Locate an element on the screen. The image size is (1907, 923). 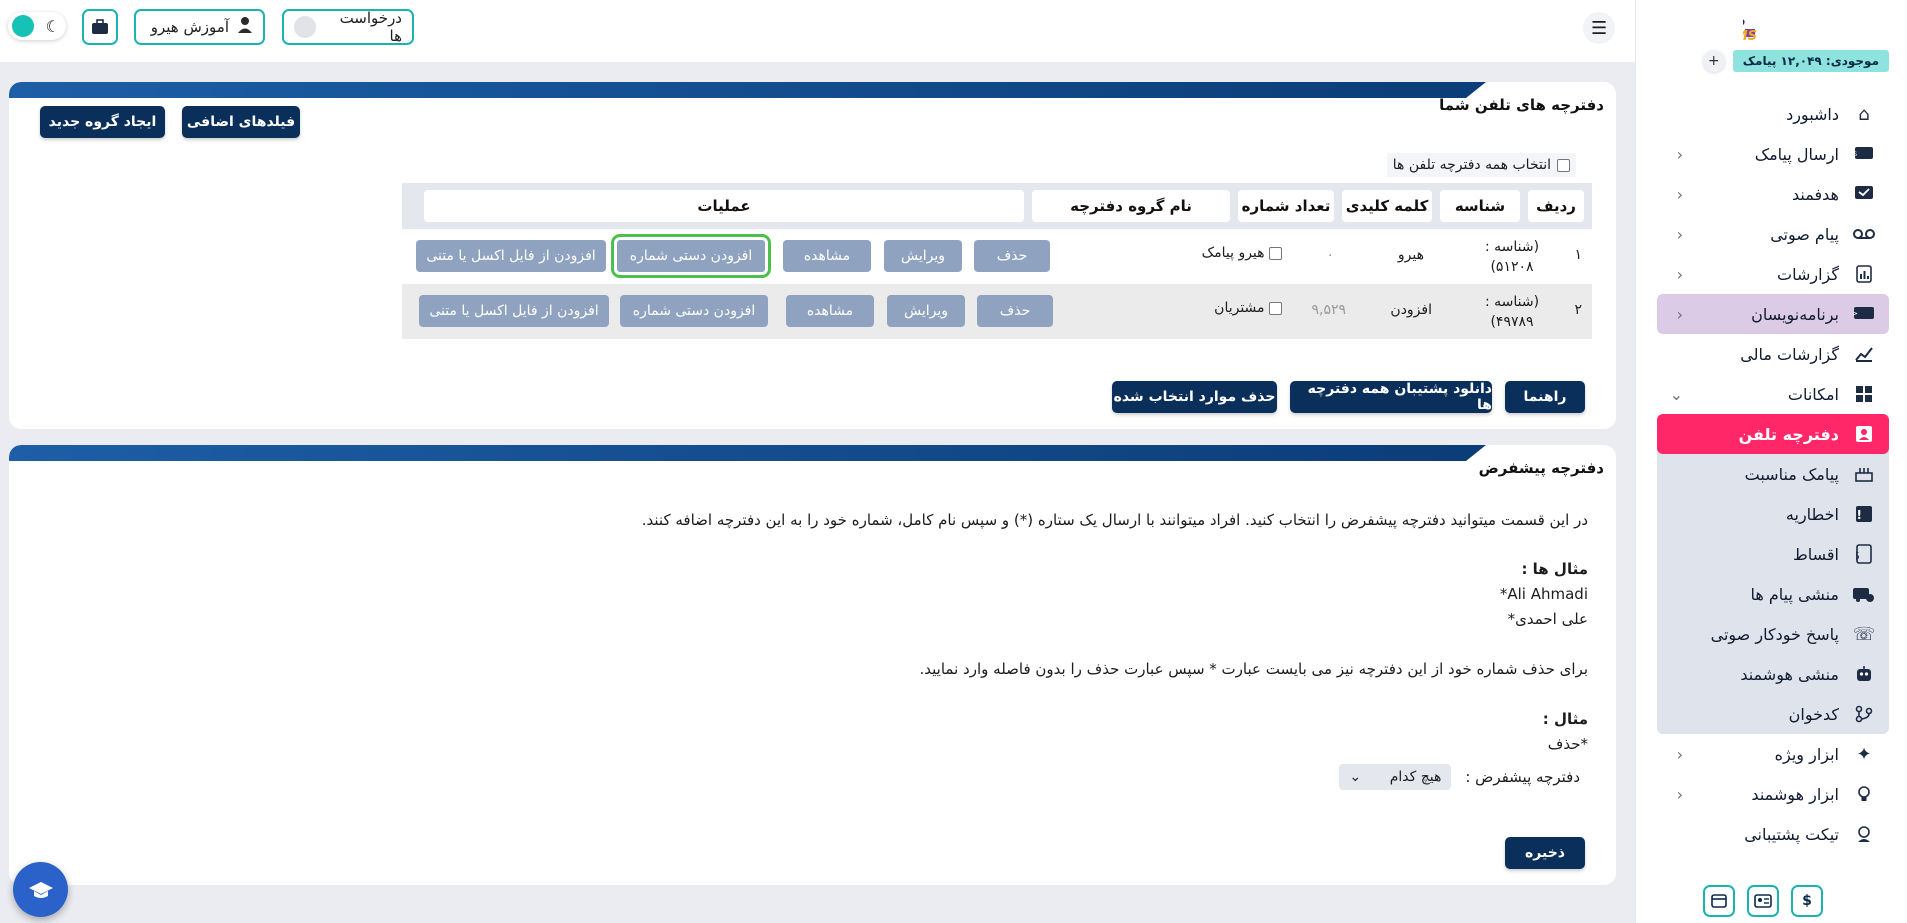
cake-icon is located at coordinates (1864, 474).